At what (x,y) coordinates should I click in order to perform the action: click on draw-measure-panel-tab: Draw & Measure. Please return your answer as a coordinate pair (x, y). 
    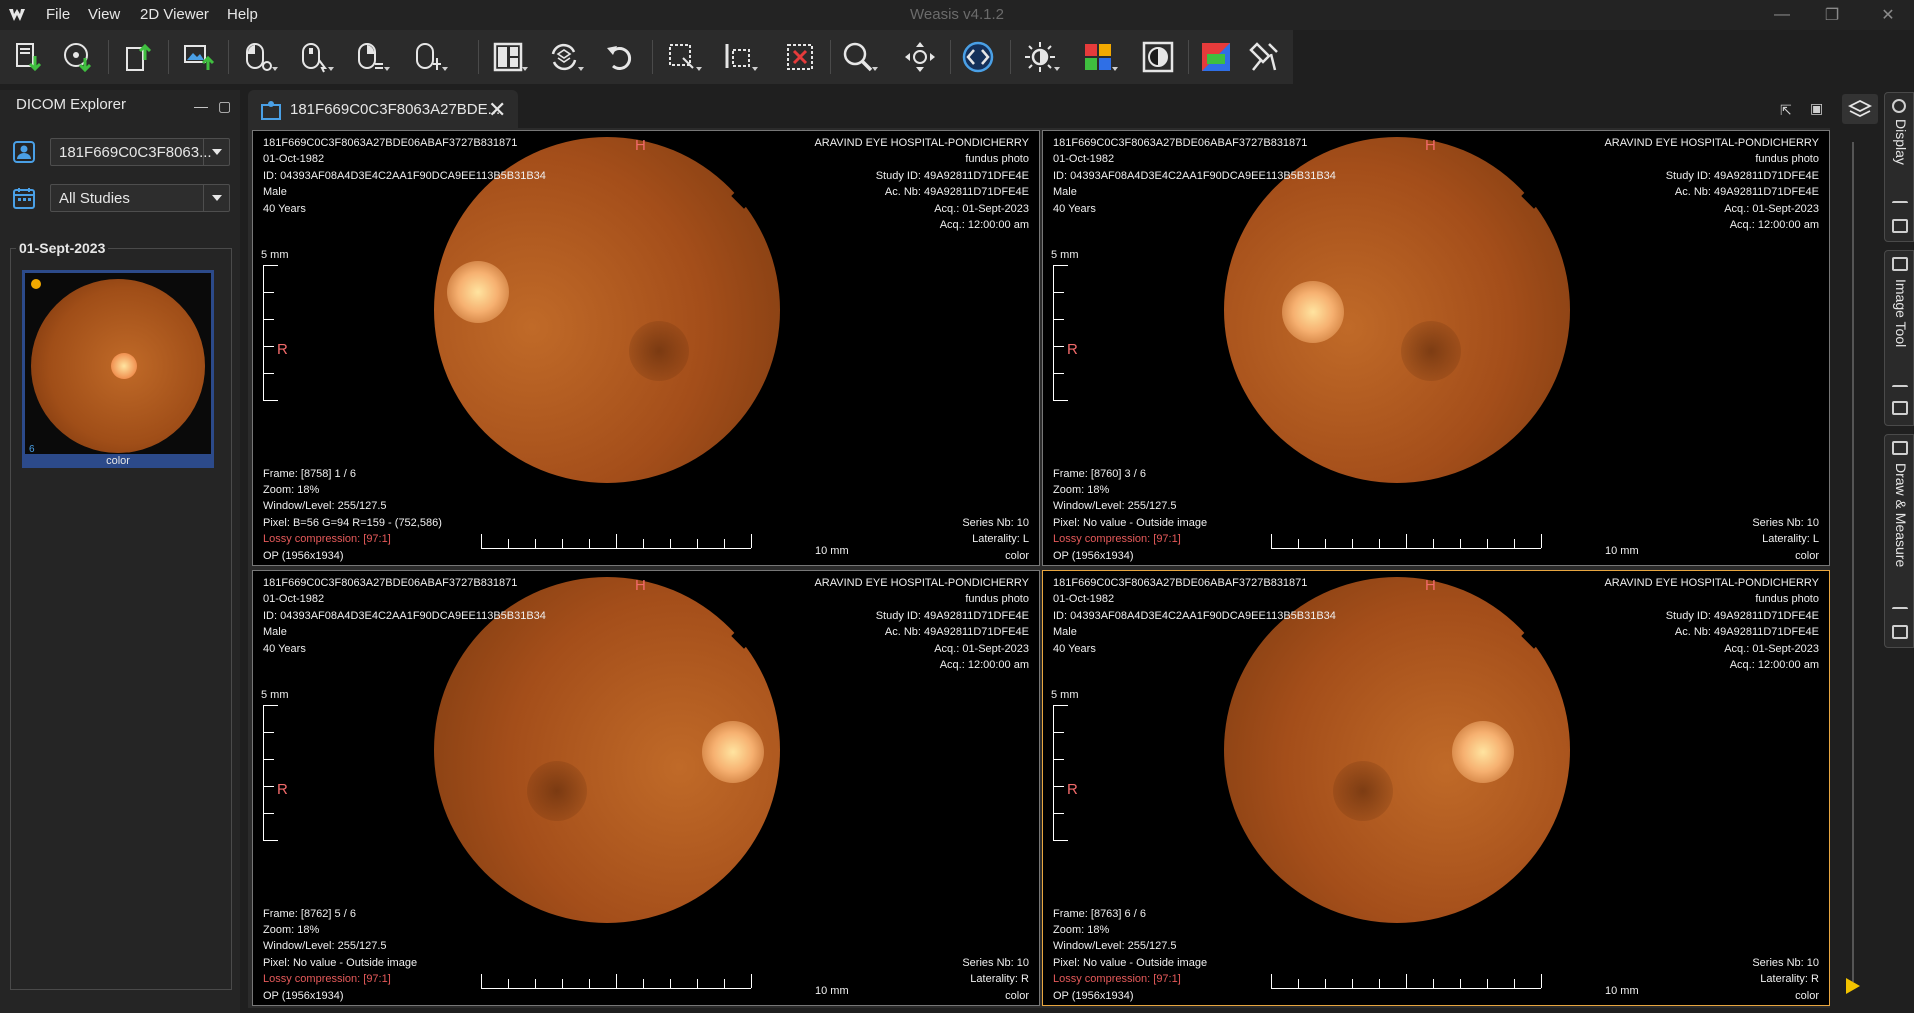
    Looking at the image, I should click on (1899, 541).